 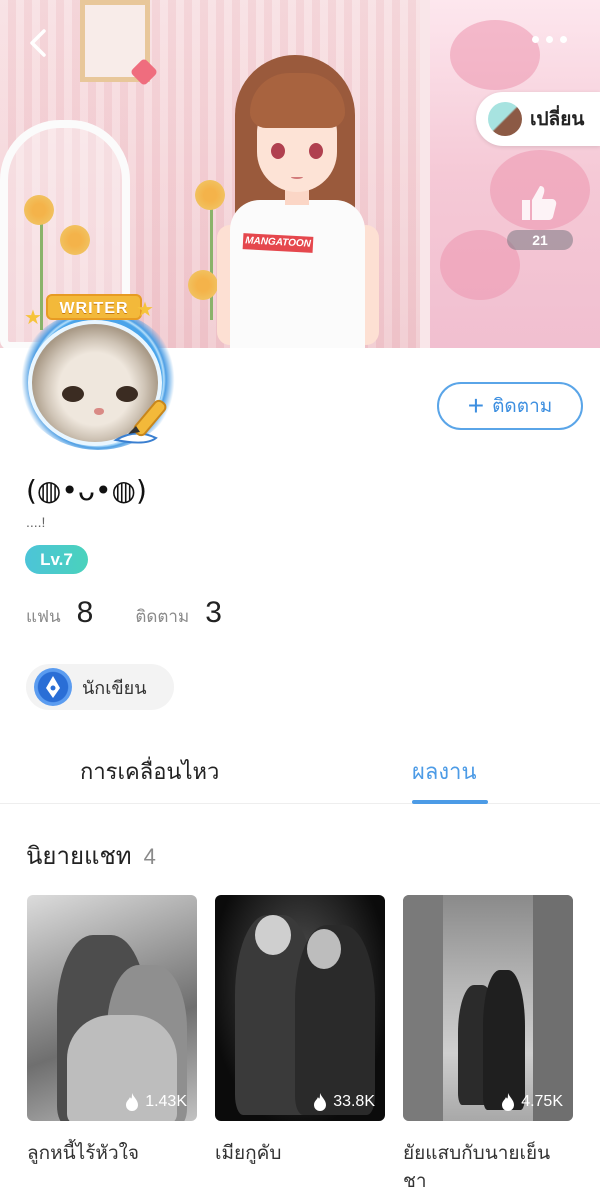 What do you see at coordinates (149, 856) in the screenshot?
I see `section-count: 4` at bounding box center [149, 856].